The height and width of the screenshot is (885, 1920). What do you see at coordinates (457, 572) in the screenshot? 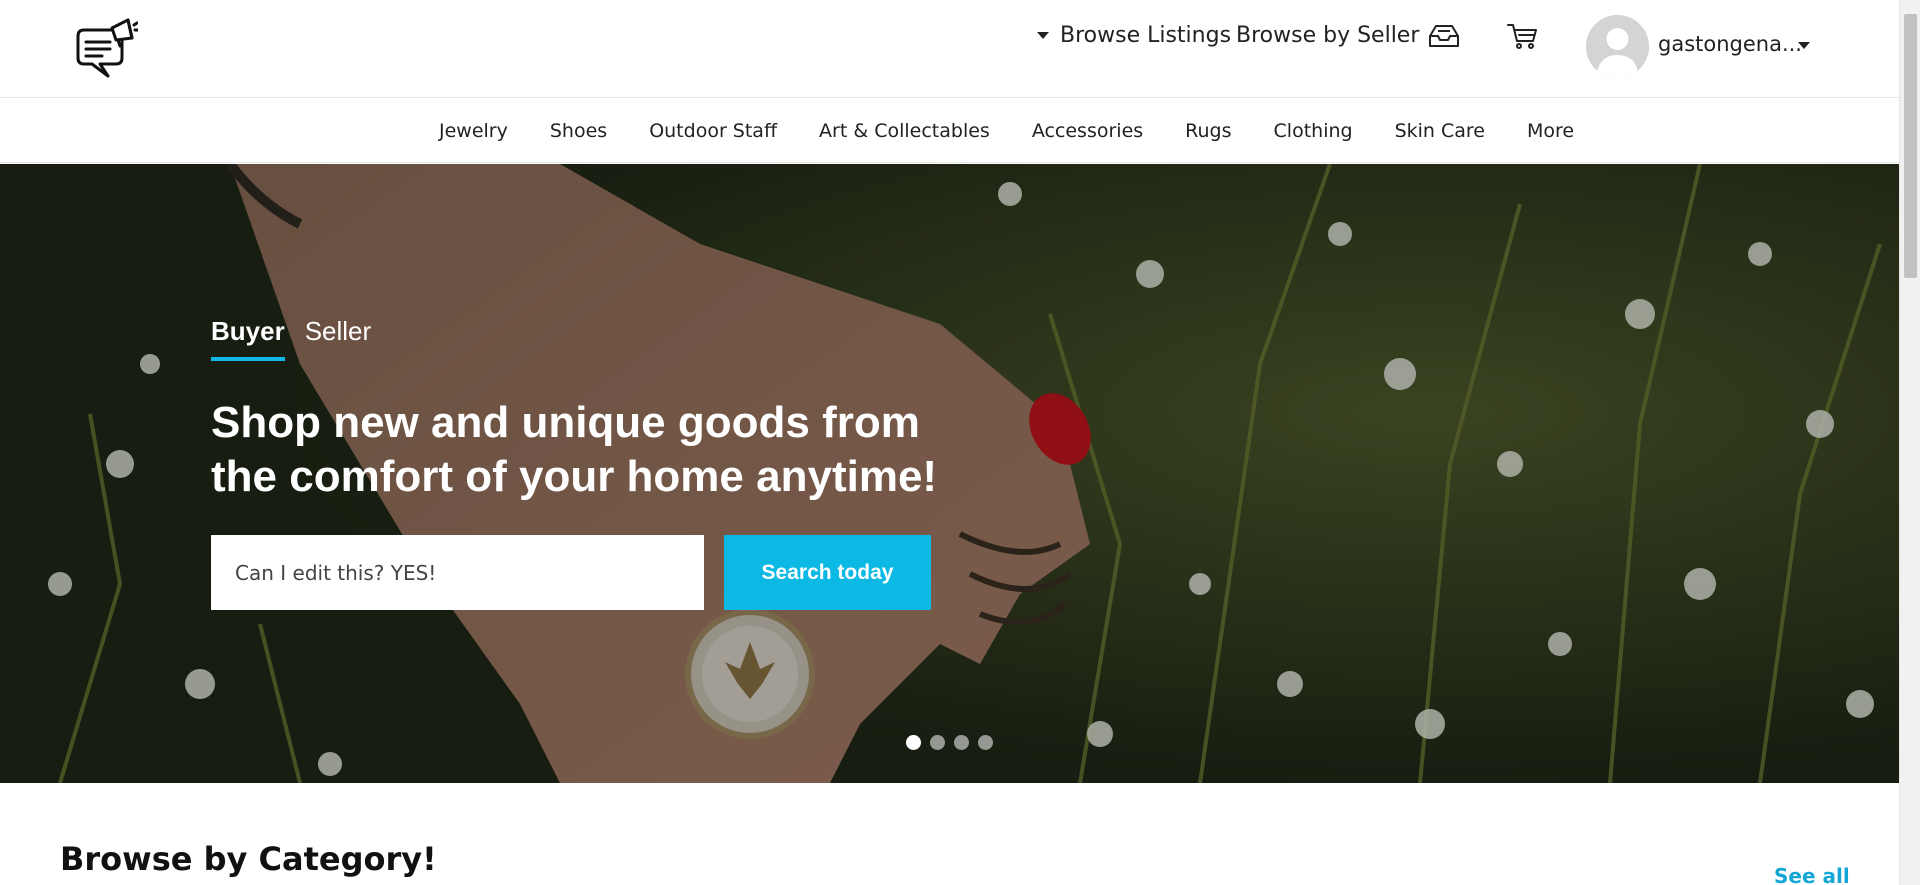
I see `search-input` at bounding box center [457, 572].